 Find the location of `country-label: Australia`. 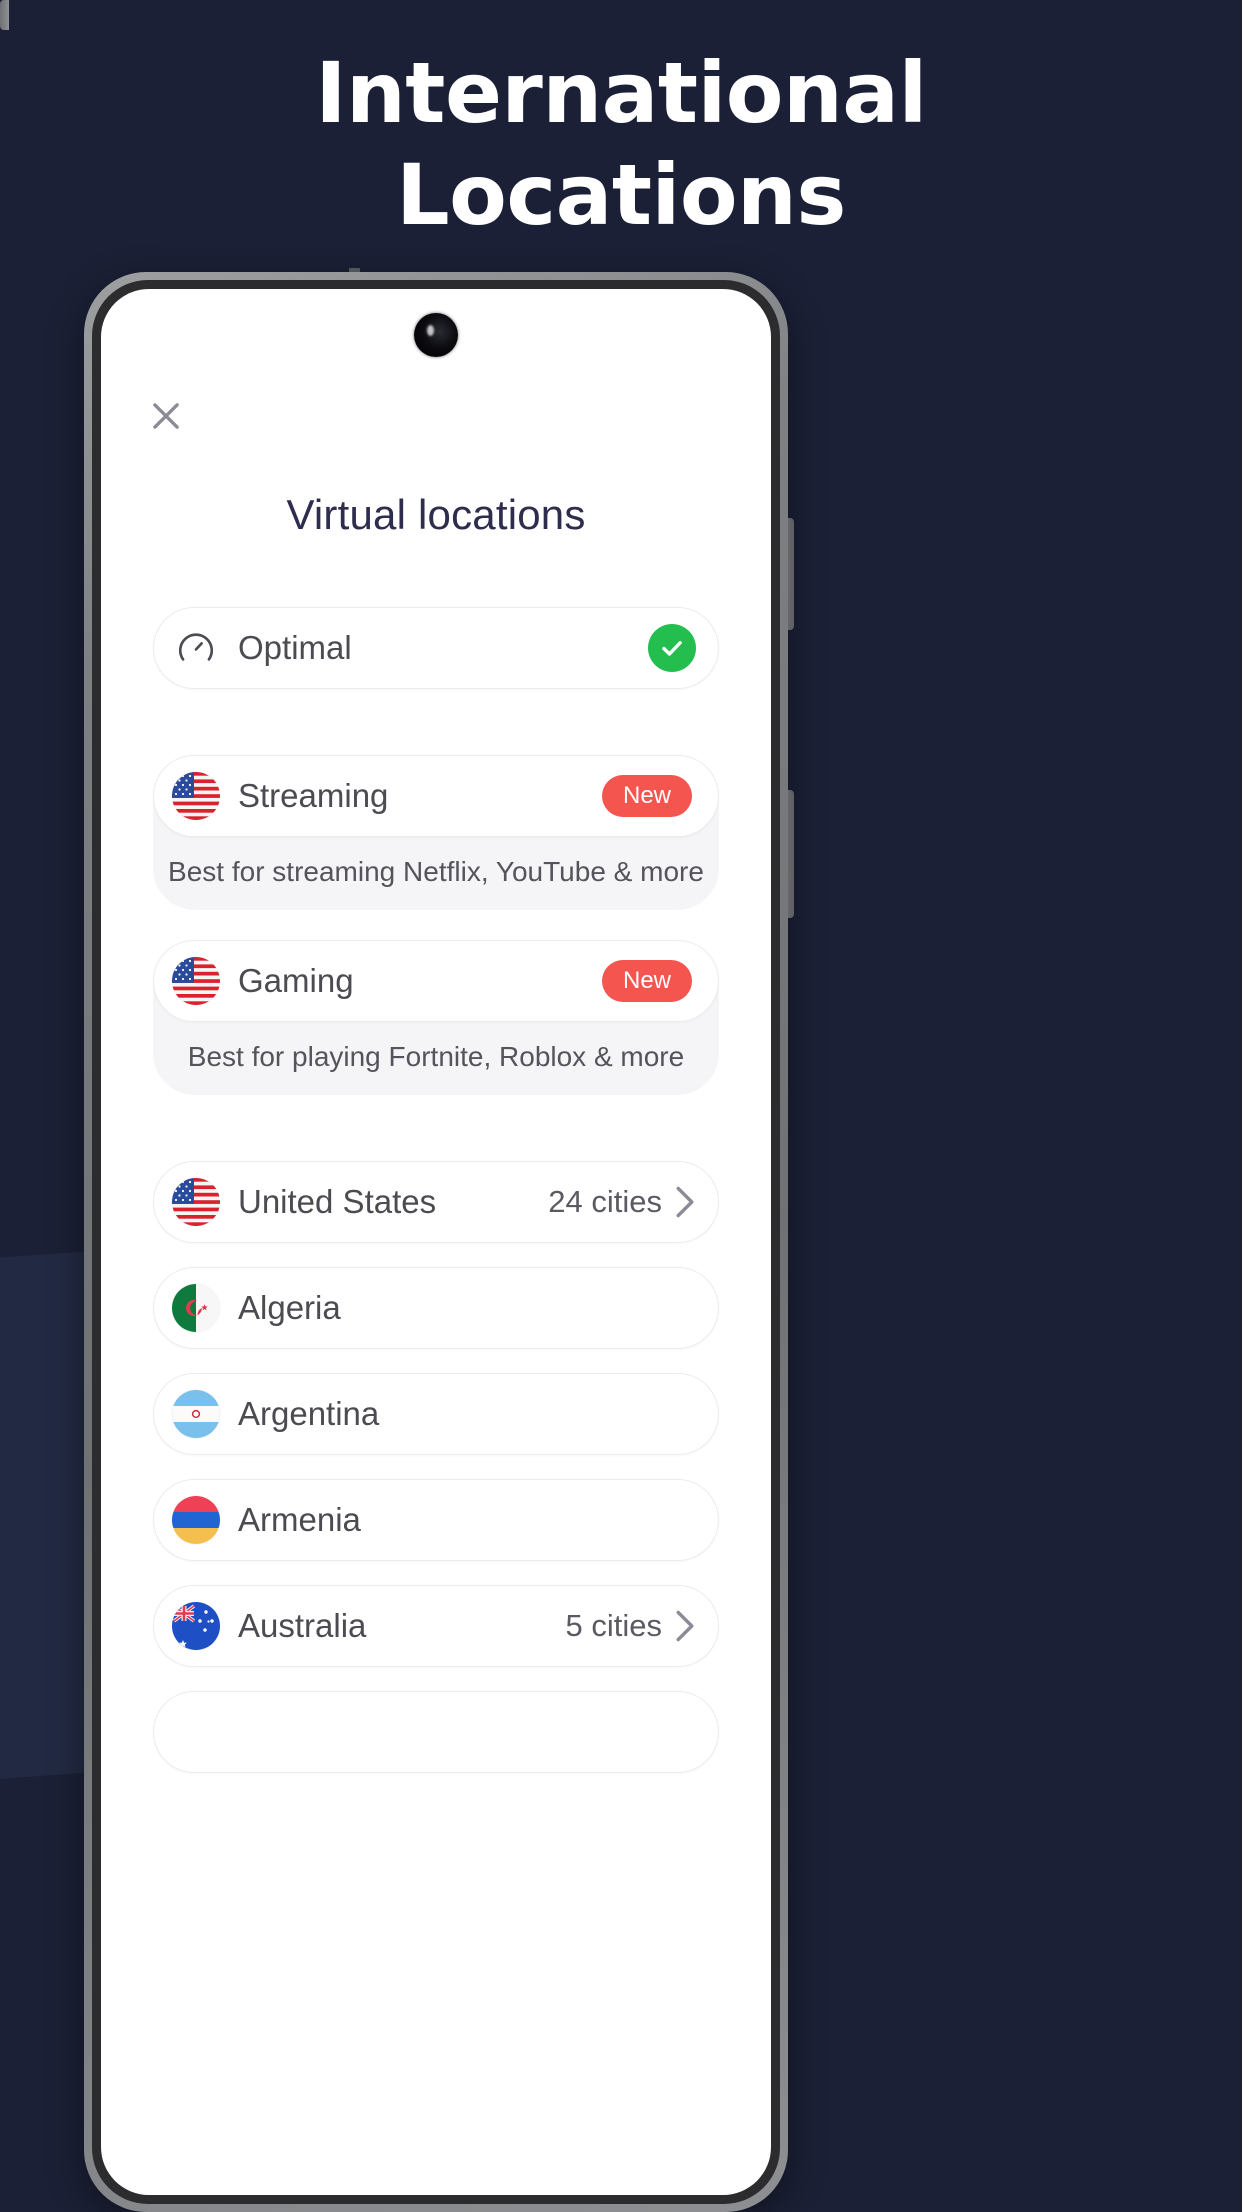

country-label: Australia is located at coordinates (302, 1625).